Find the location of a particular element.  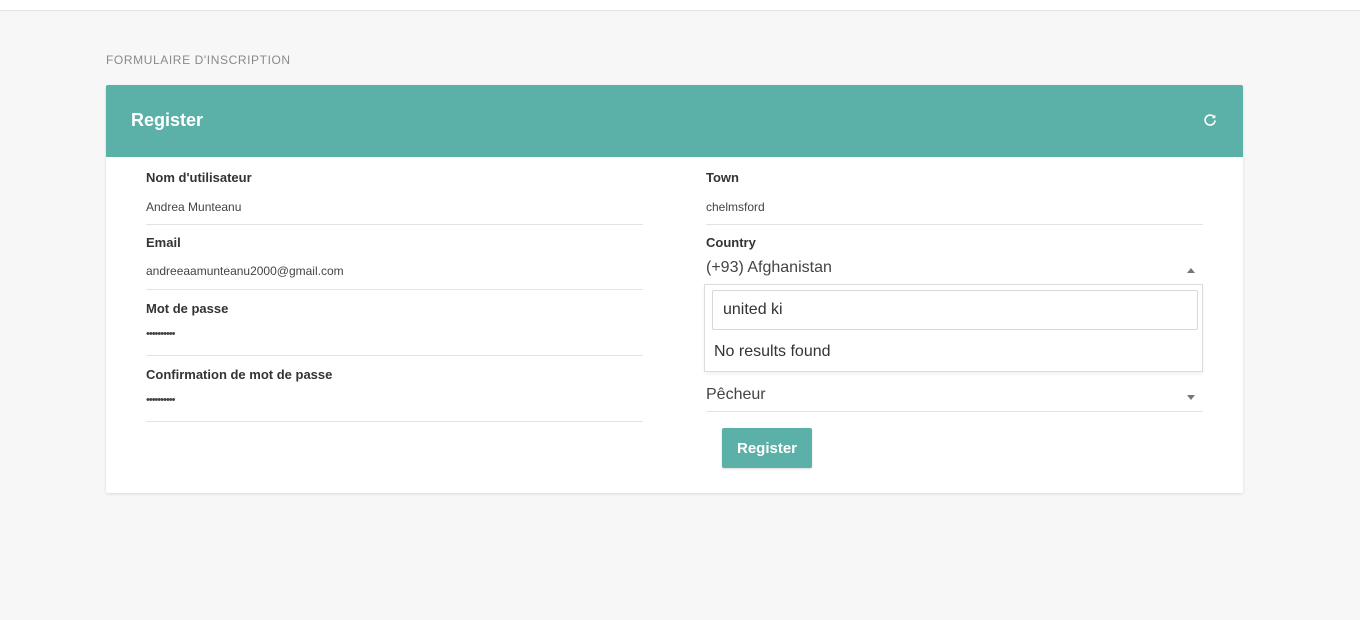

password-label: Mot de passe is located at coordinates (187, 308).